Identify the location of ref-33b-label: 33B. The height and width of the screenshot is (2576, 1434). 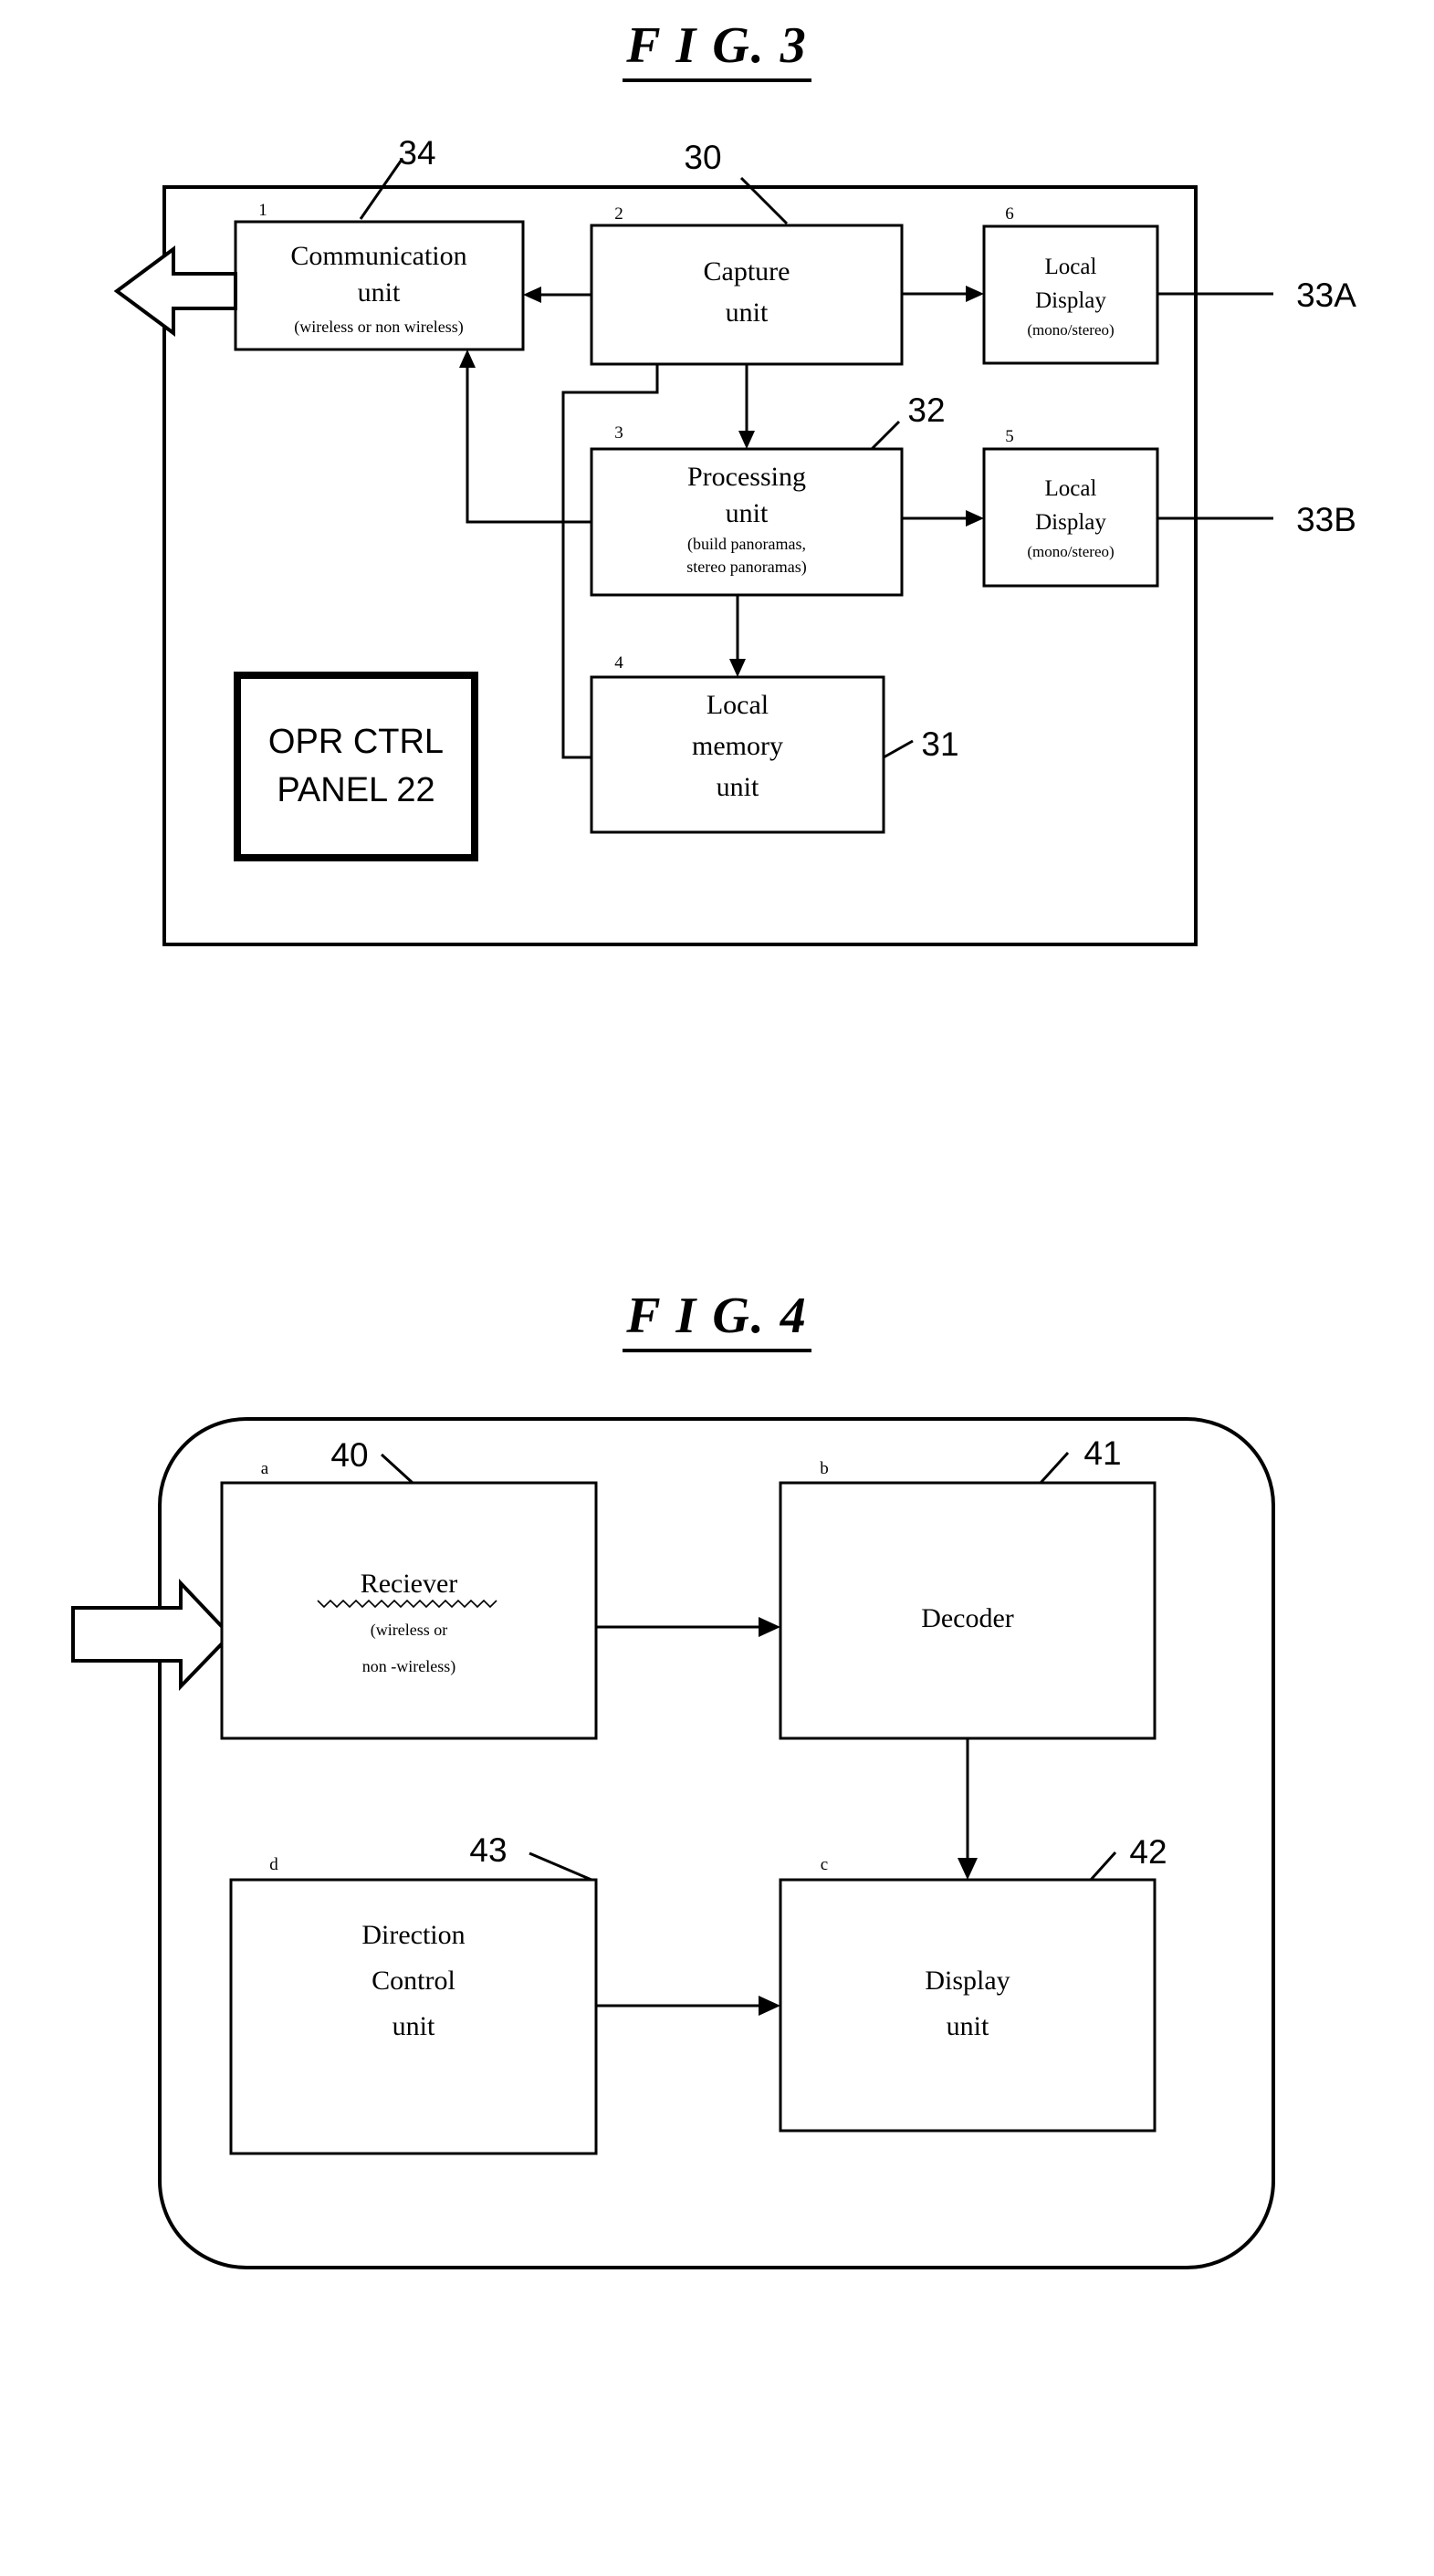
(1326, 519).